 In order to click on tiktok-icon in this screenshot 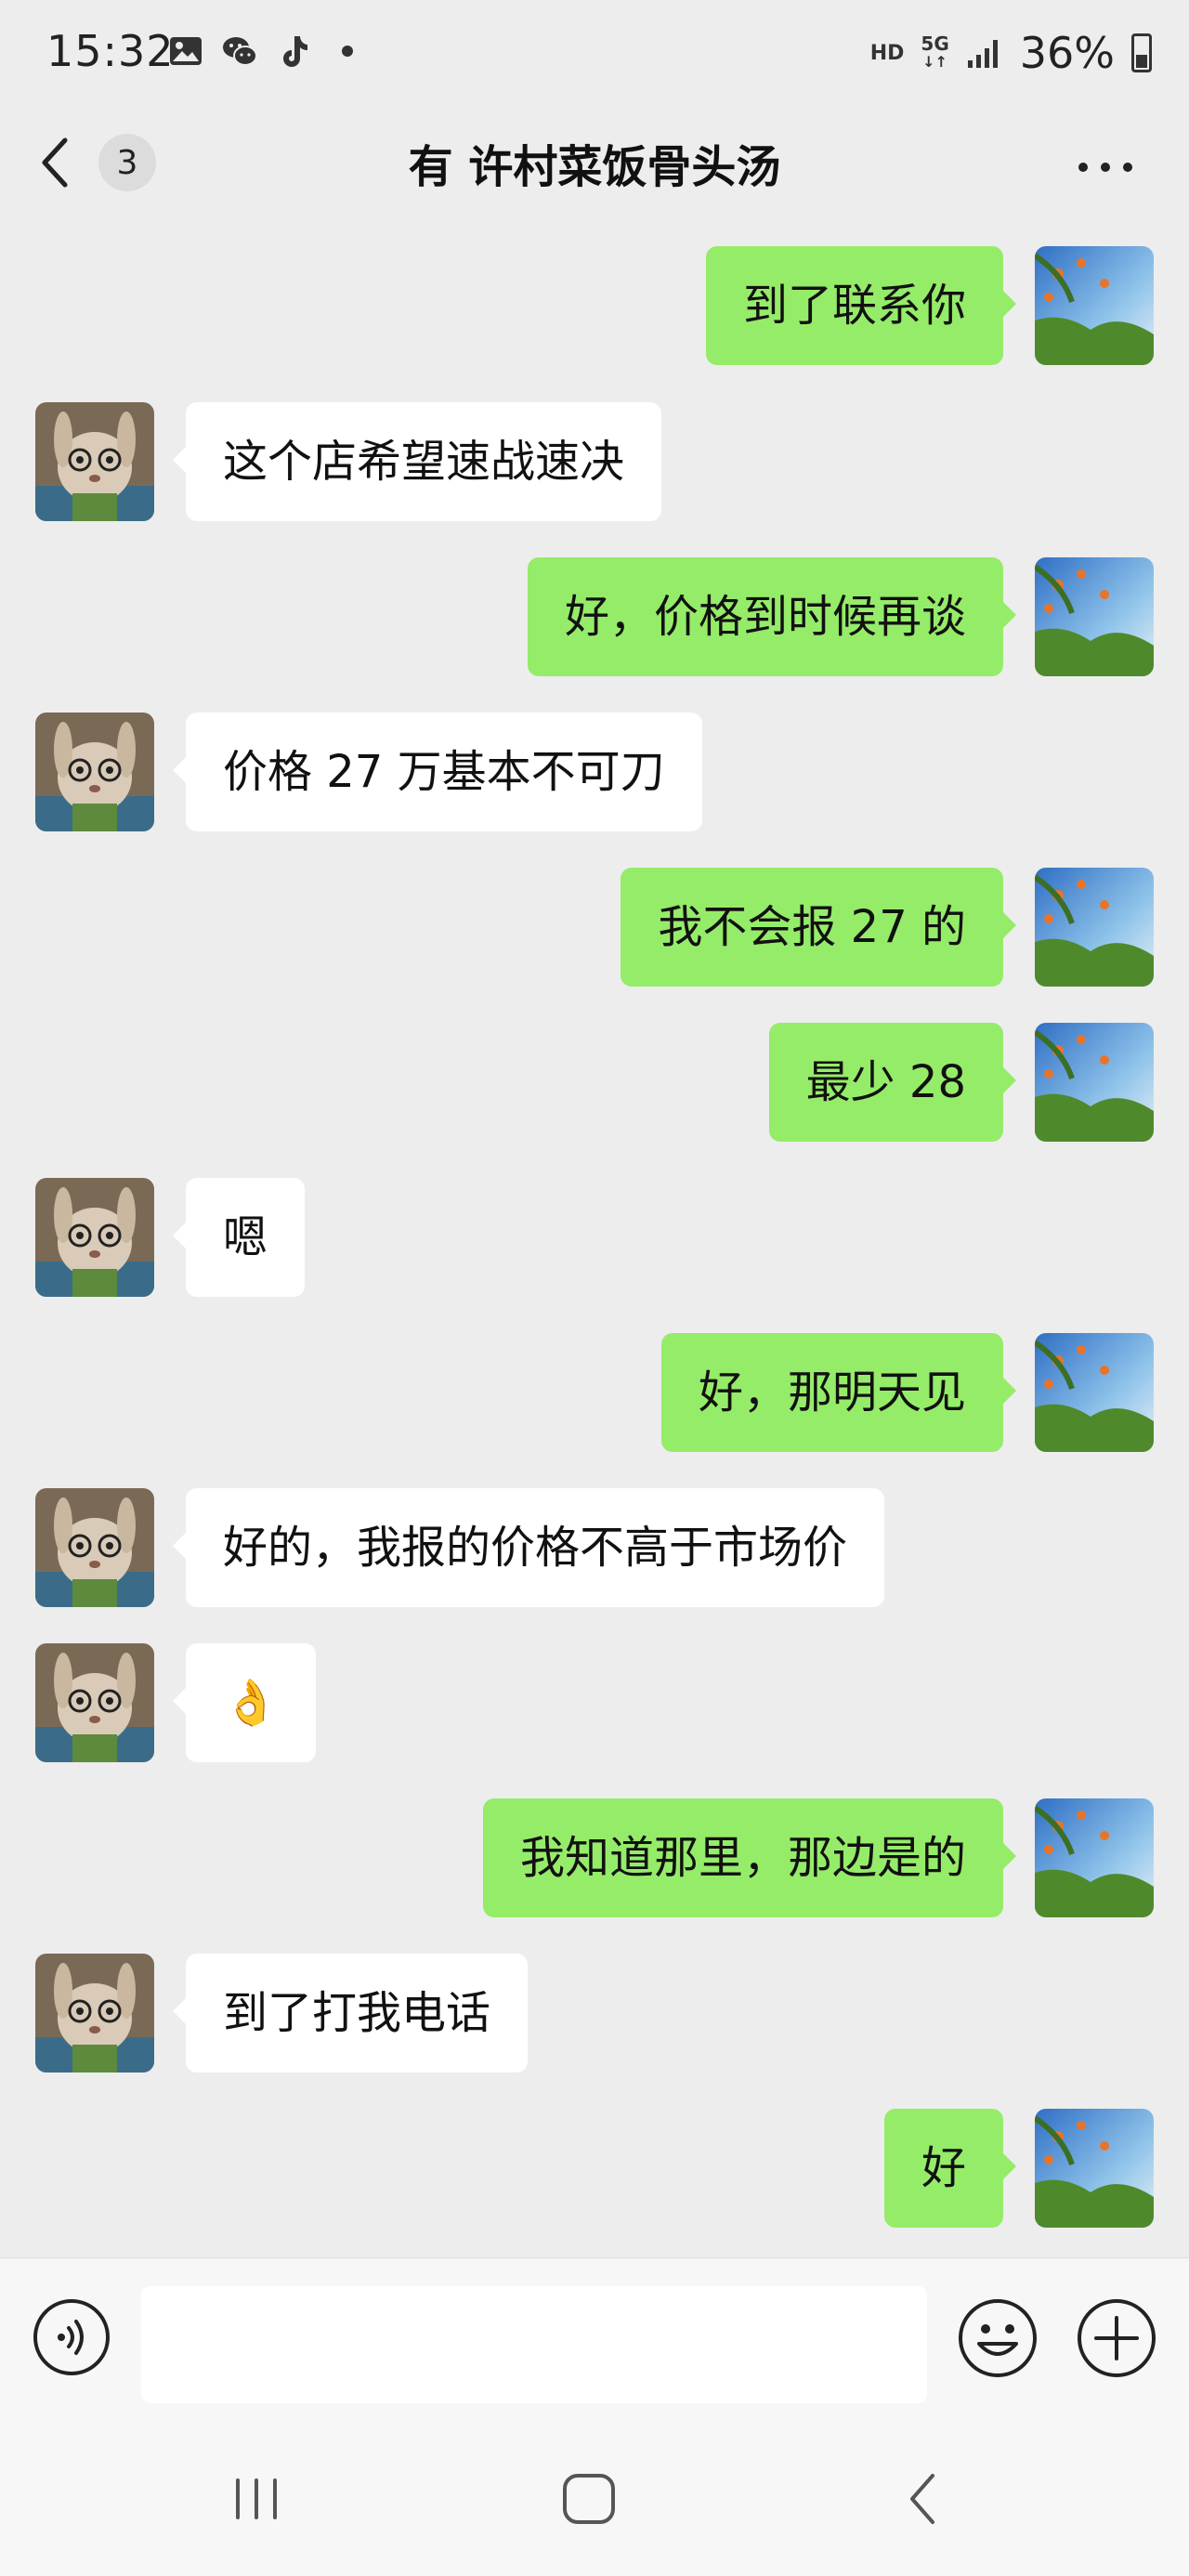, I will do `click(295, 51)`.